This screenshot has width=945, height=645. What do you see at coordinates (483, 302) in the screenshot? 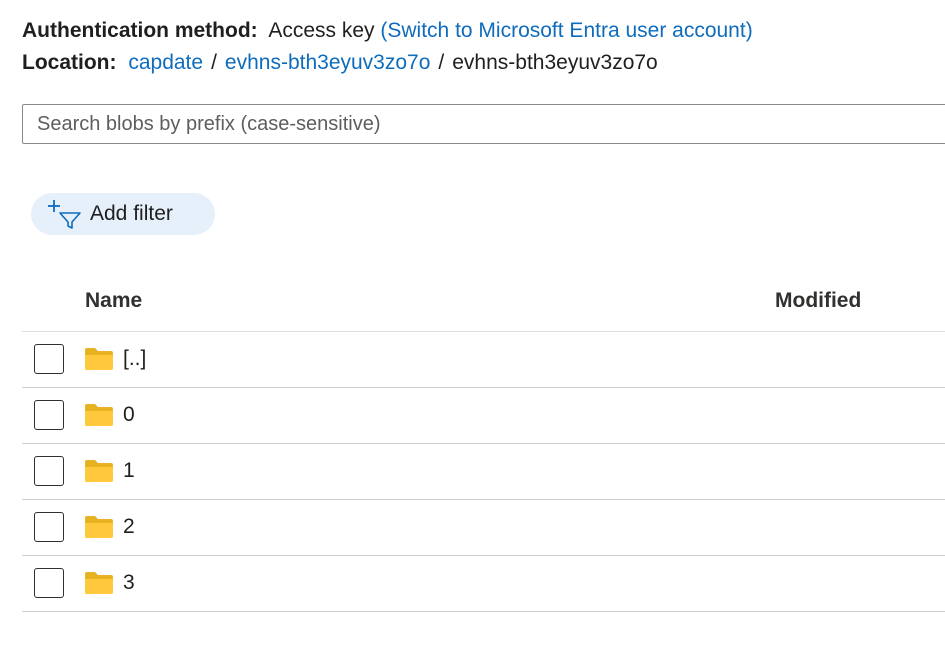
I see `table-header: Name Modified` at bounding box center [483, 302].